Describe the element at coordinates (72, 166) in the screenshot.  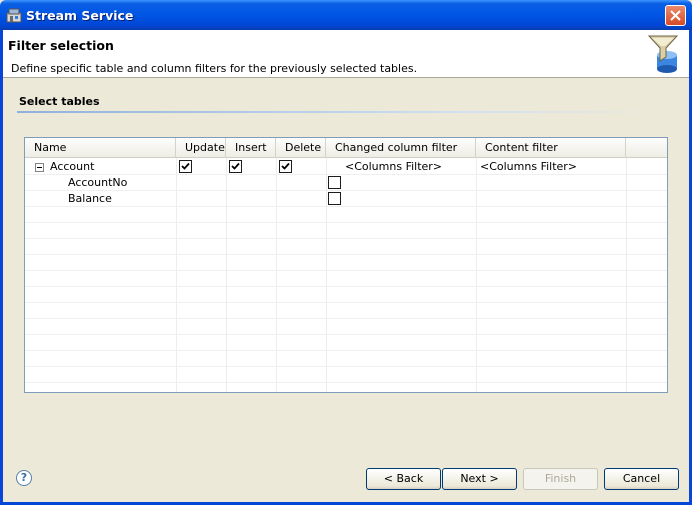
I see `row-name: Account` at that location.